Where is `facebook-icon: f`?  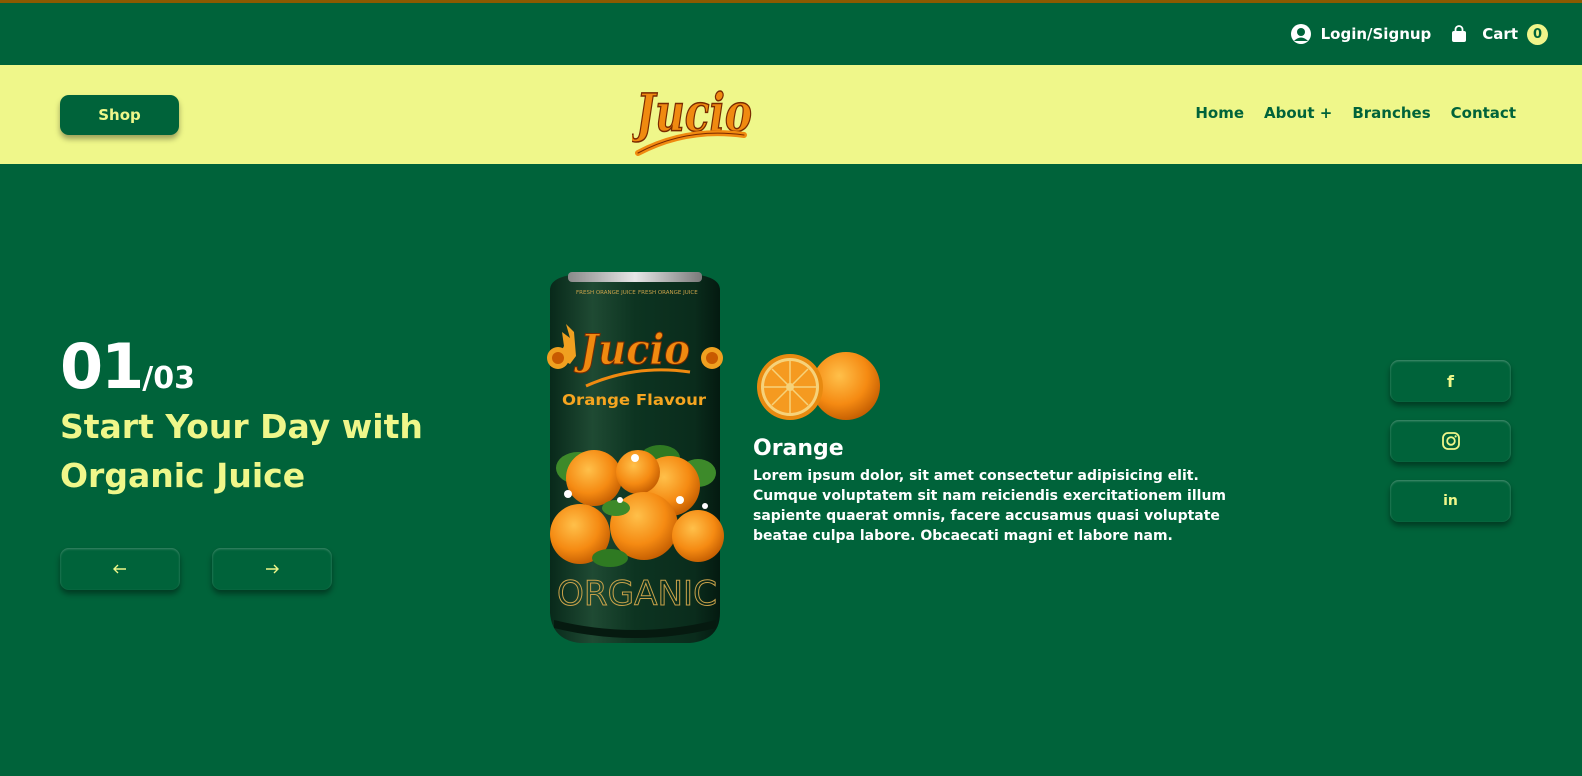 facebook-icon: f is located at coordinates (1450, 381).